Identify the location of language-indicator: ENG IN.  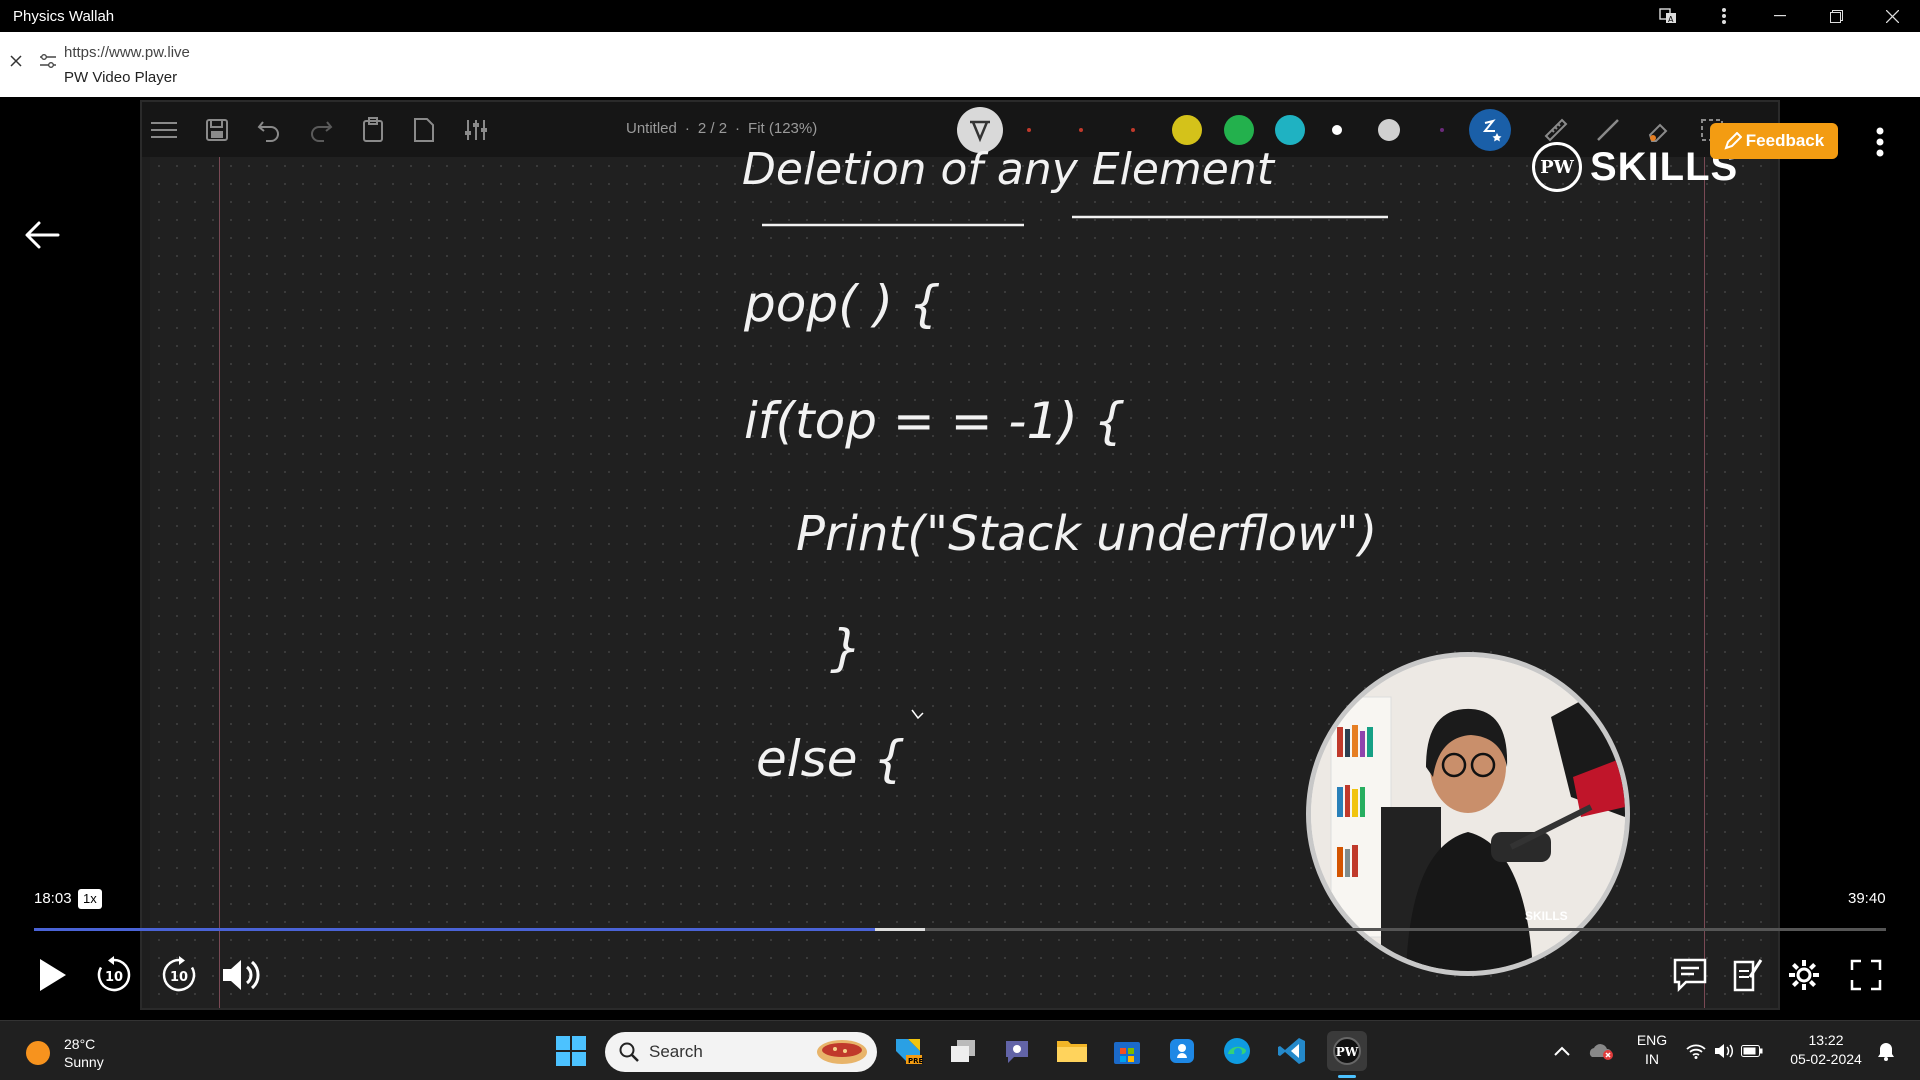
(1652, 1050).